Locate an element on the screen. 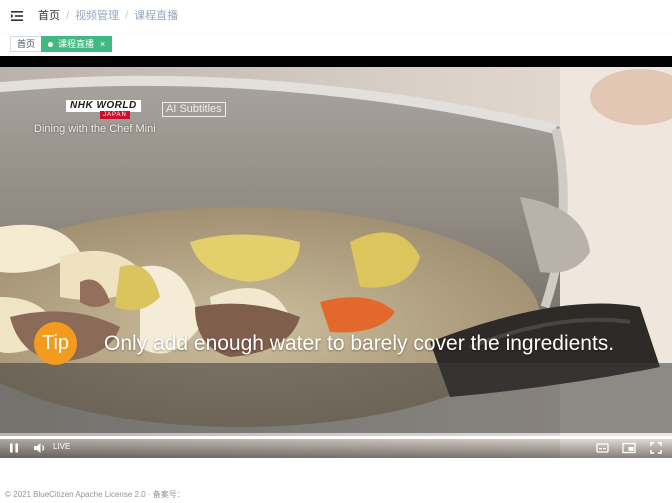 The height and width of the screenshot is (503, 672). tag-course-live-label: 课程直播 is located at coordinates (76, 44).